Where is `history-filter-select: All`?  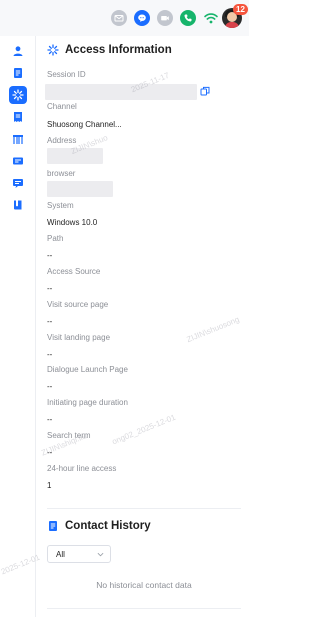 history-filter-select: All is located at coordinates (79, 554).